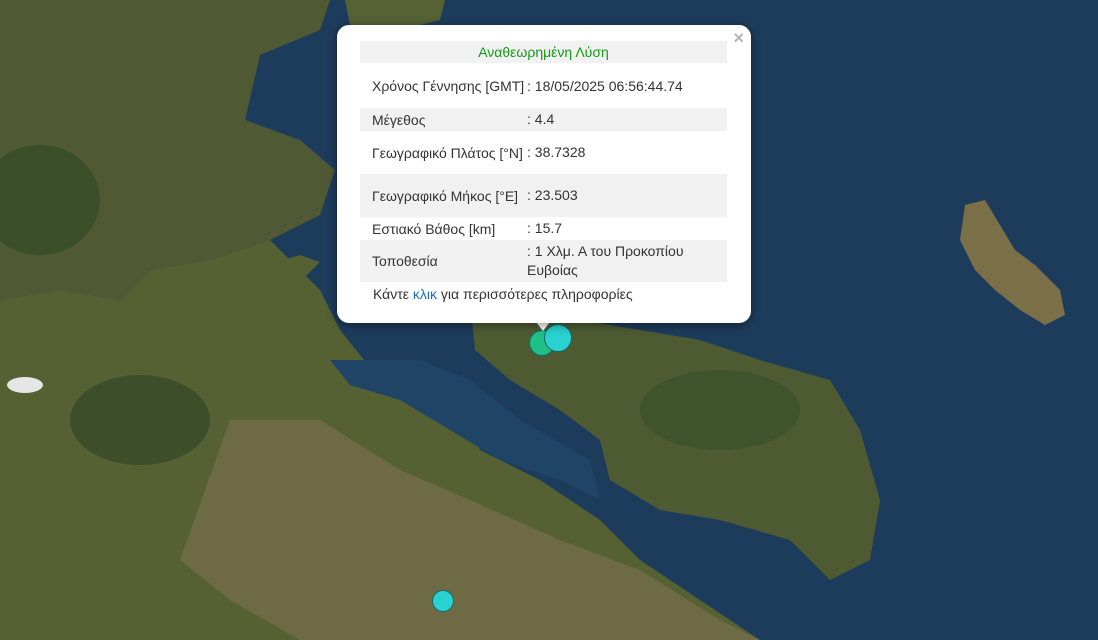 This screenshot has width=1098, height=640. Describe the element at coordinates (541, 119) in the screenshot. I see `info-value: : 4.4` at that location.